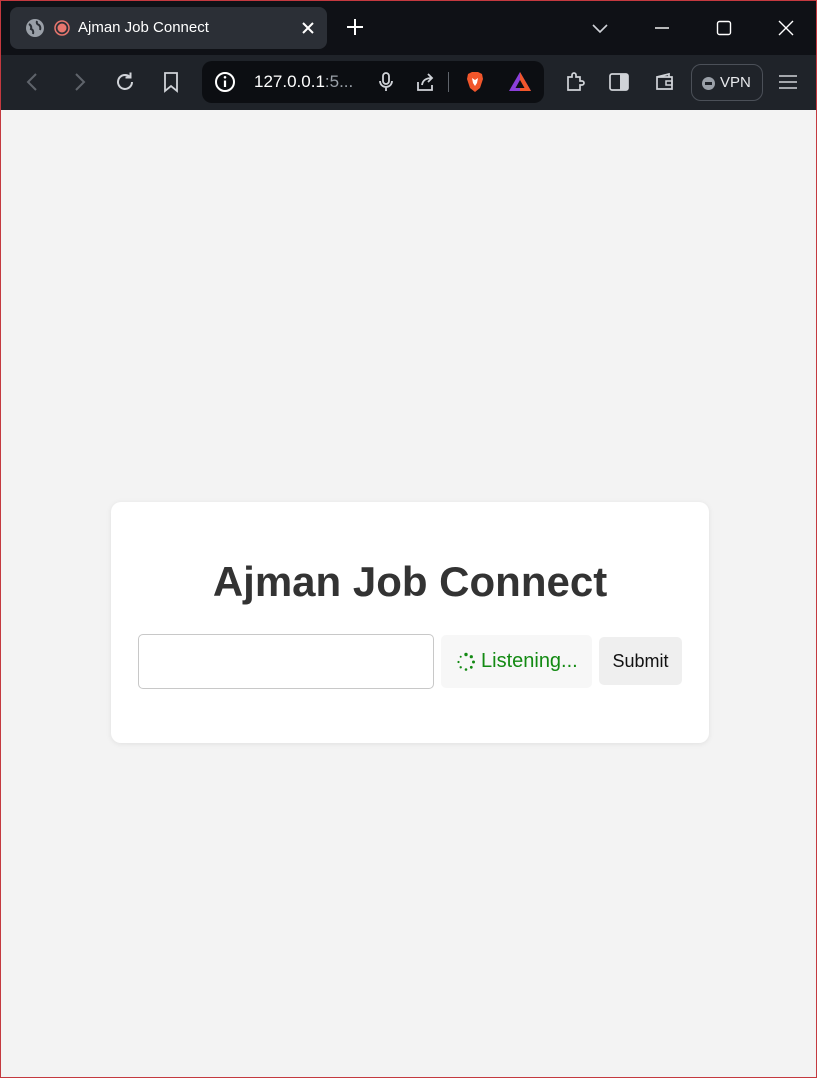  What do you see at coordinates (475, 82) in the screenshot?
I see `brave-shields-icon` at bounding box center [475, 82].